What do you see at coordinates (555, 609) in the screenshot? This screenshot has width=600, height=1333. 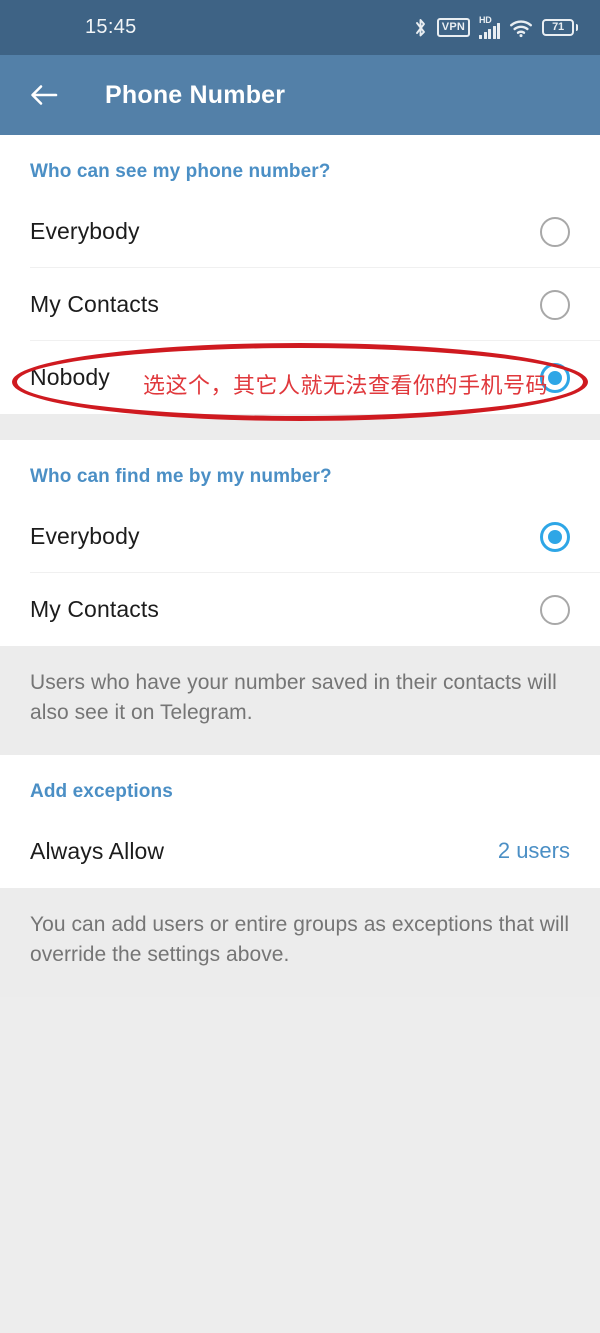 I see `radio-my-contacts-find` at bounding box center [555, 609].